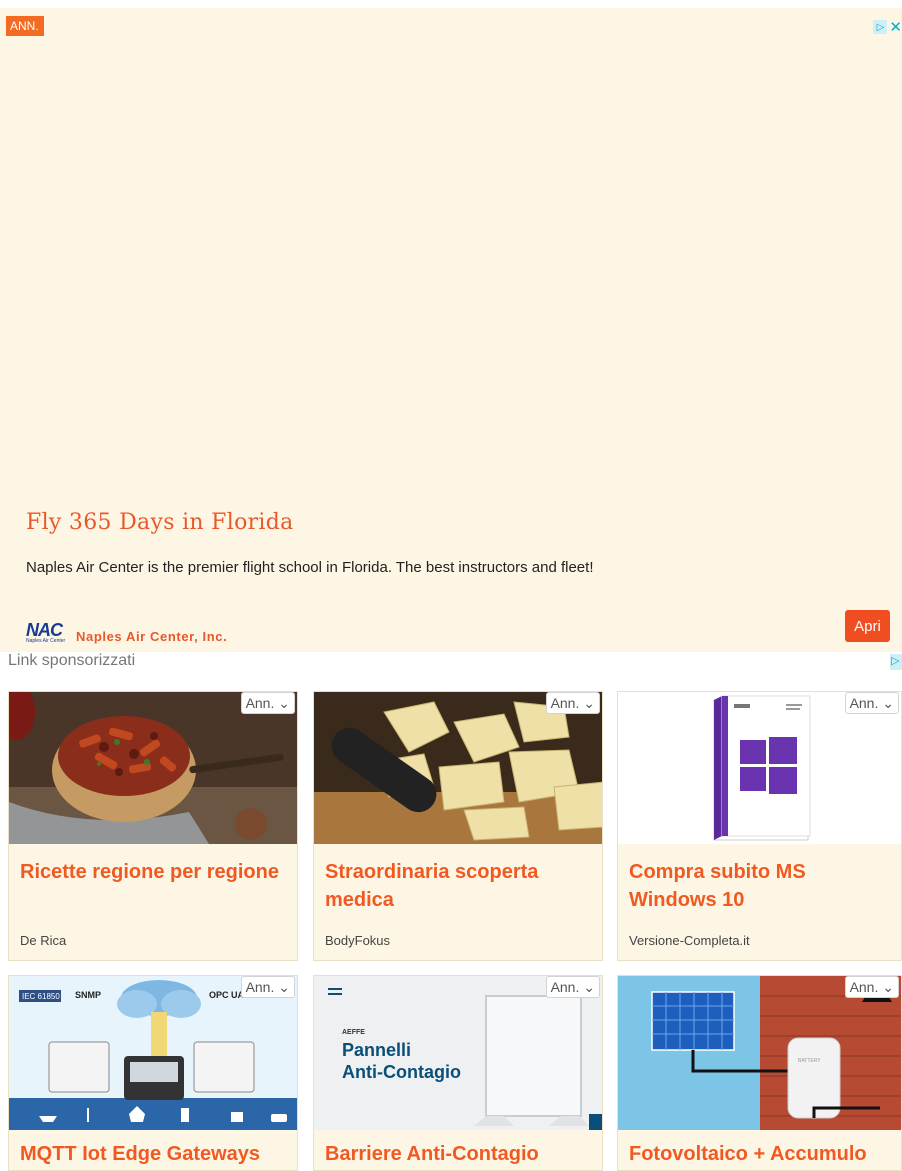  Describe the element at coordinates (151, 636) in the screenshot. I see `advertiser-name: Naples Air Center, Inc.` at that location.